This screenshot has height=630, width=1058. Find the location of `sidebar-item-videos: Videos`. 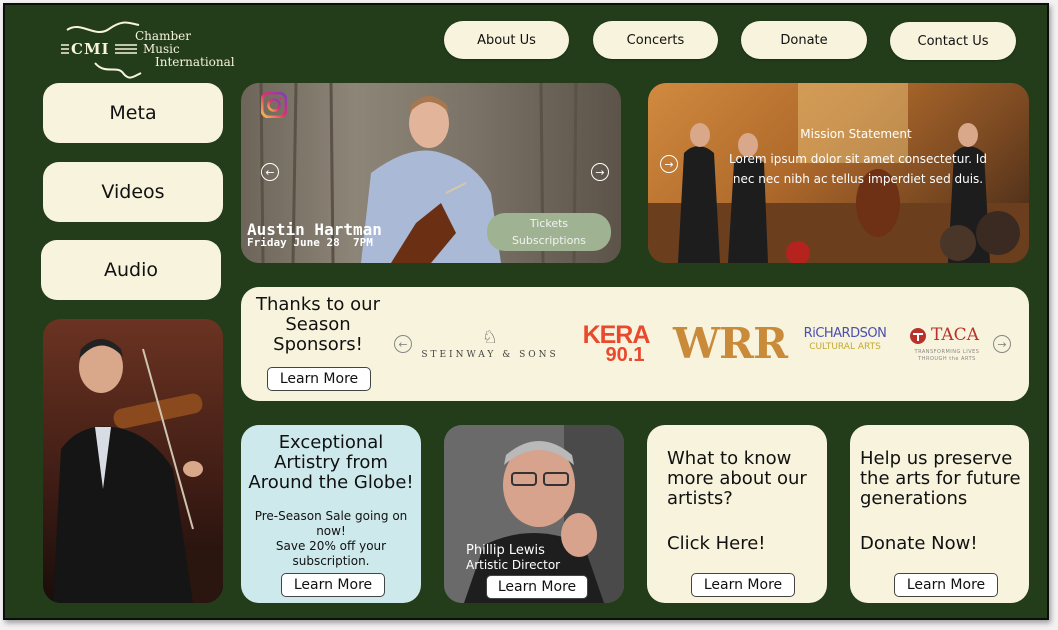

sidebar-item-videos: Videos is located at coordinates (133, 192).